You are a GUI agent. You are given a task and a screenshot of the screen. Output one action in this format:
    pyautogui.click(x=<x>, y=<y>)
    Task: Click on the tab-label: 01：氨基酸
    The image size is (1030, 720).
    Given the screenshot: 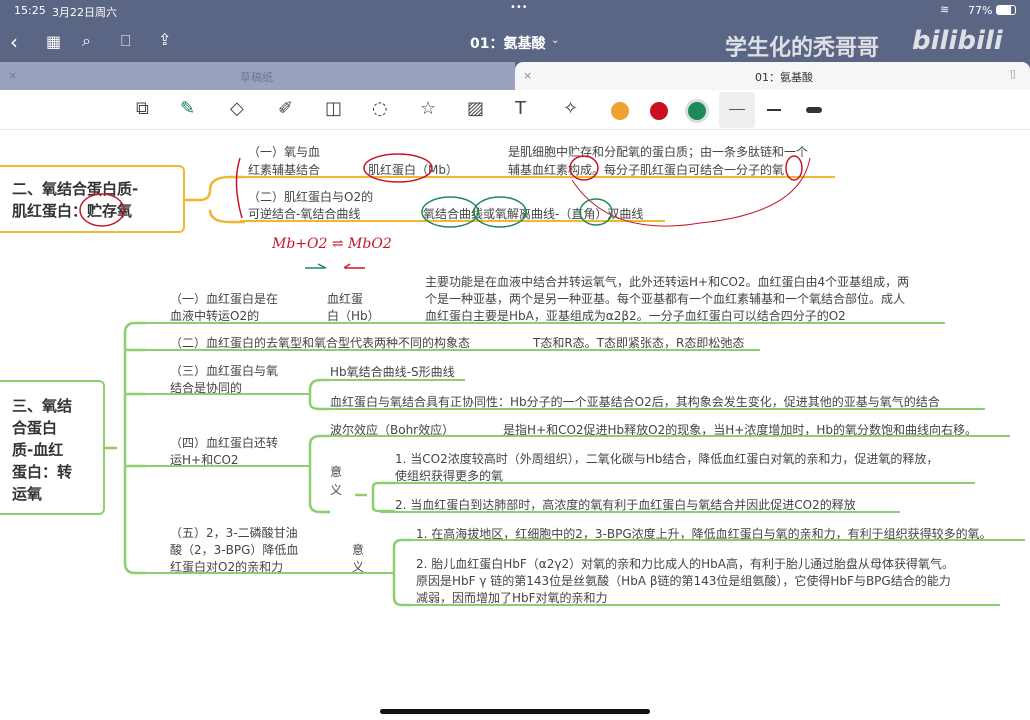 What is the action you would take?
    pyautogui.click(x=784, y=77)
    